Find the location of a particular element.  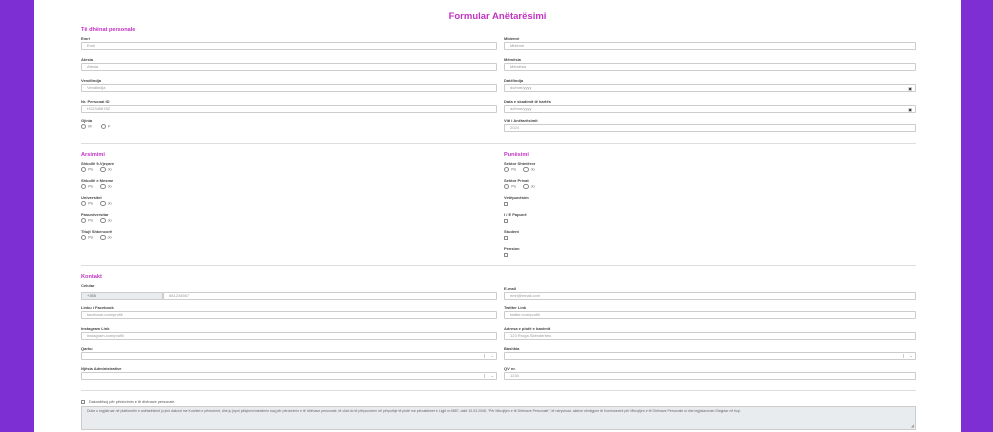

nr-personal-label: Nr. Personal ID is located at coordinates (95, 101).